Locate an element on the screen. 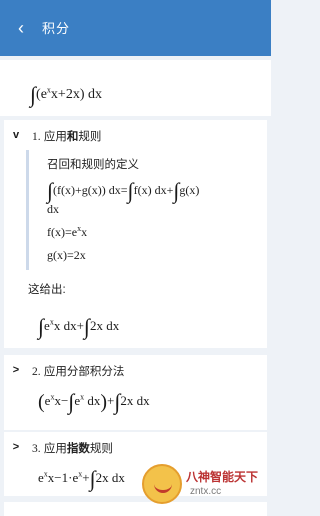 The image size is (320, 516). step-section-2: > 2. 应用分部积分法 (exx−∫ex dx)+∫2x dx is located at coordinates (135, 392).